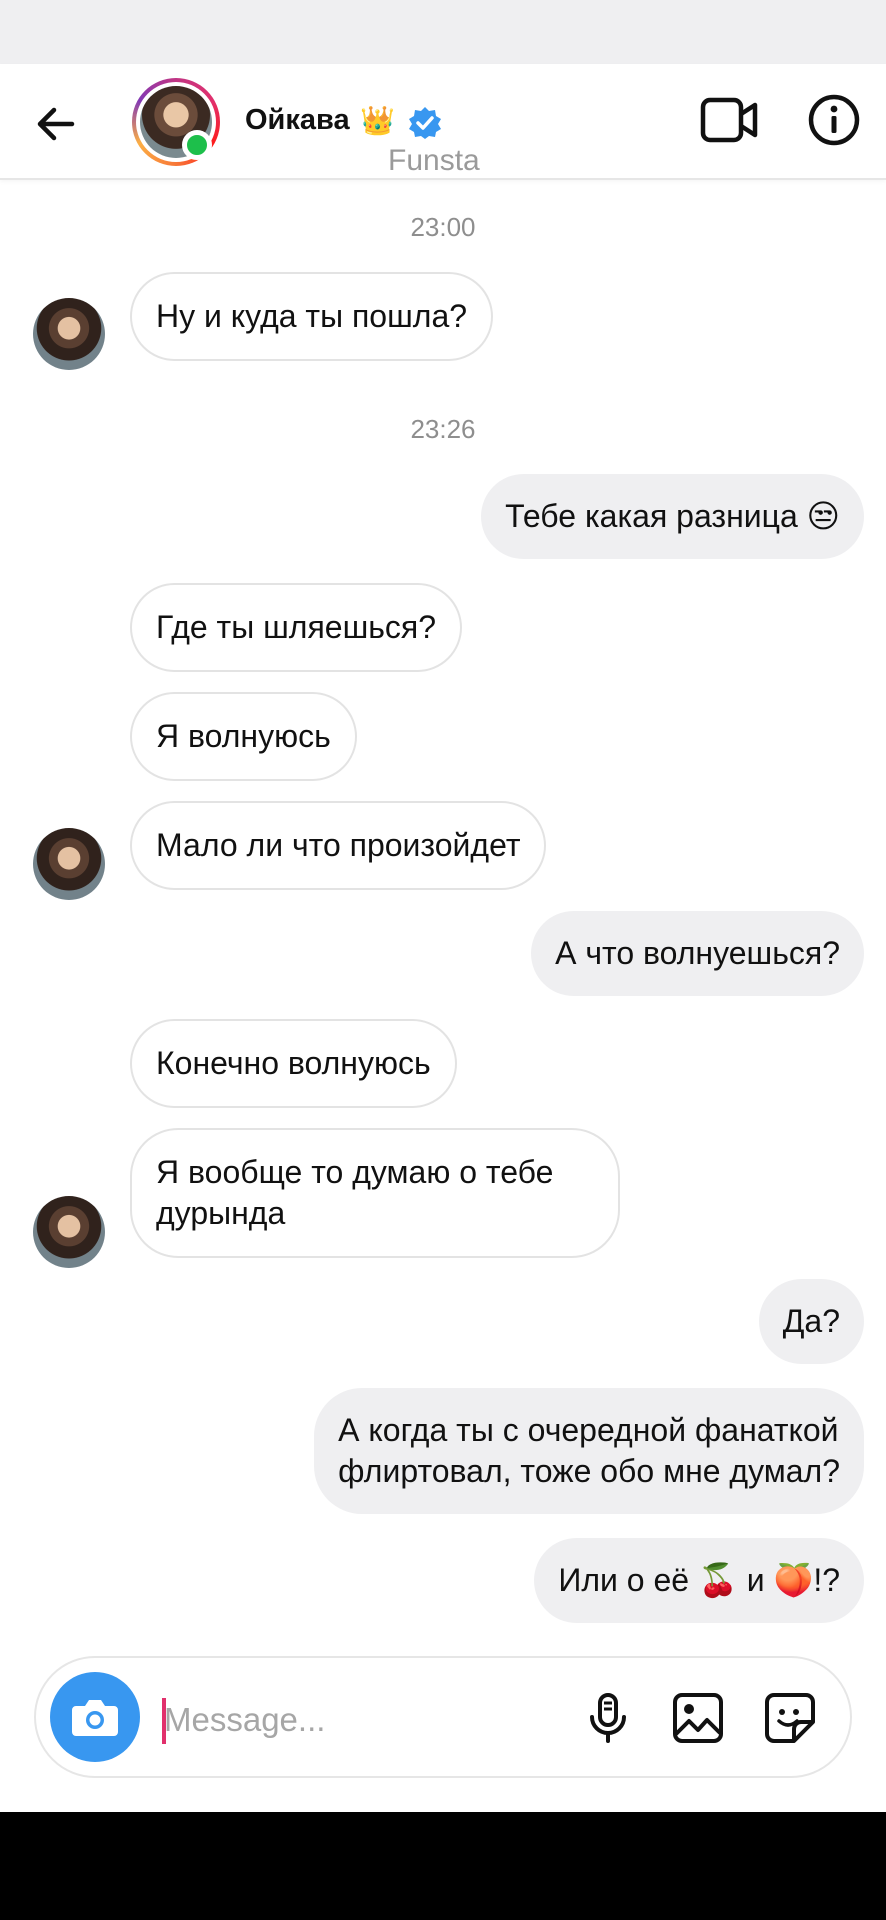  I want to click on online-status-dot, so click(197, 145).